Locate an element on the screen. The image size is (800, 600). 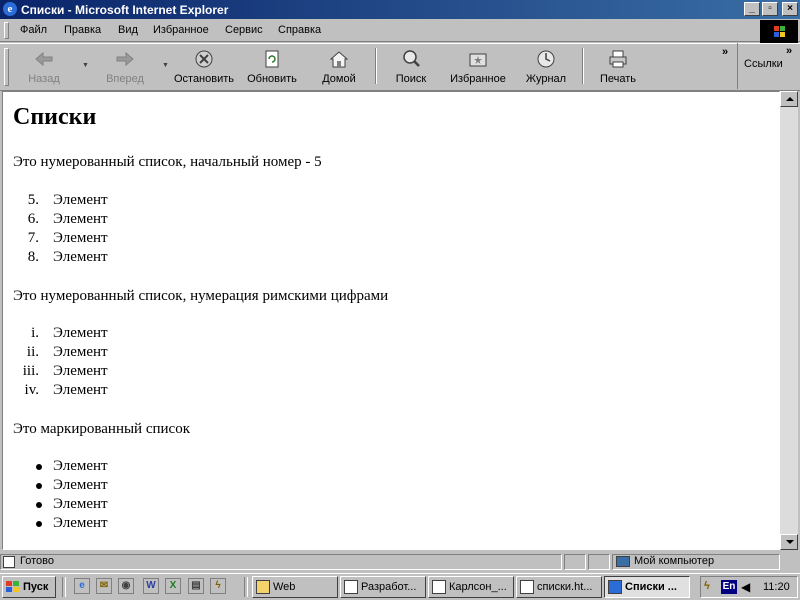
minimize-button: _ is located at coordinates (752, 9).